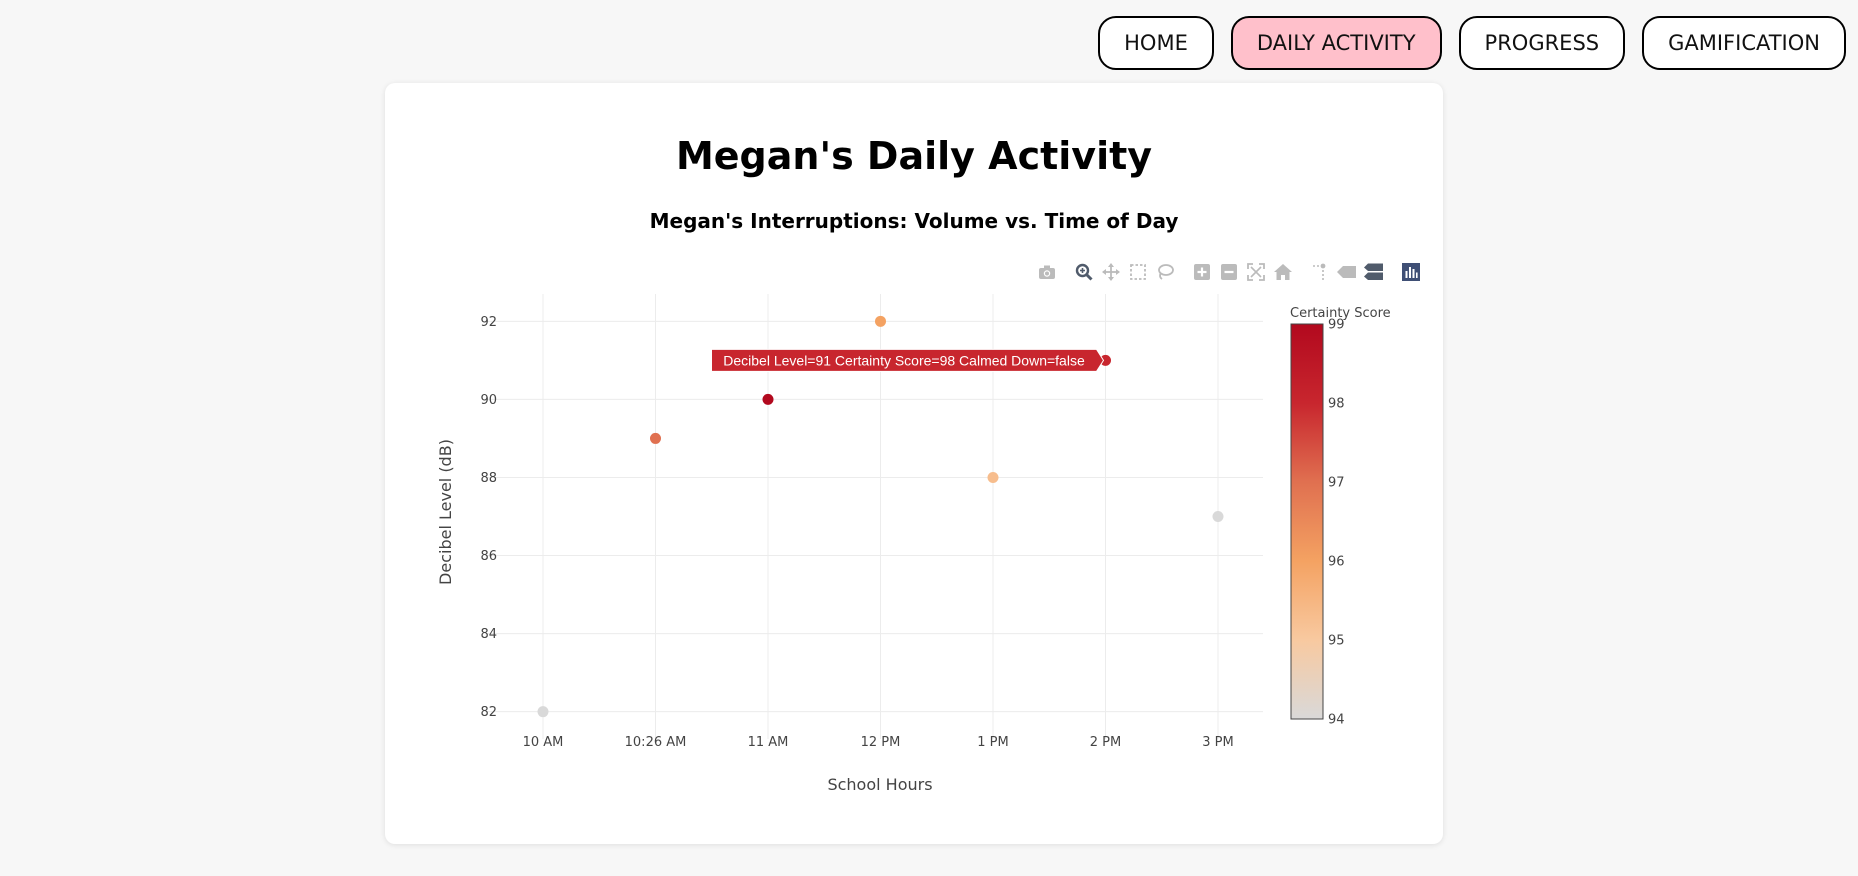 The image size is (1858, 876). What do you see at coordinates (488, 712) in the screenshot?
I see `y-tick-label: 82` at bounding box center [488, 712].